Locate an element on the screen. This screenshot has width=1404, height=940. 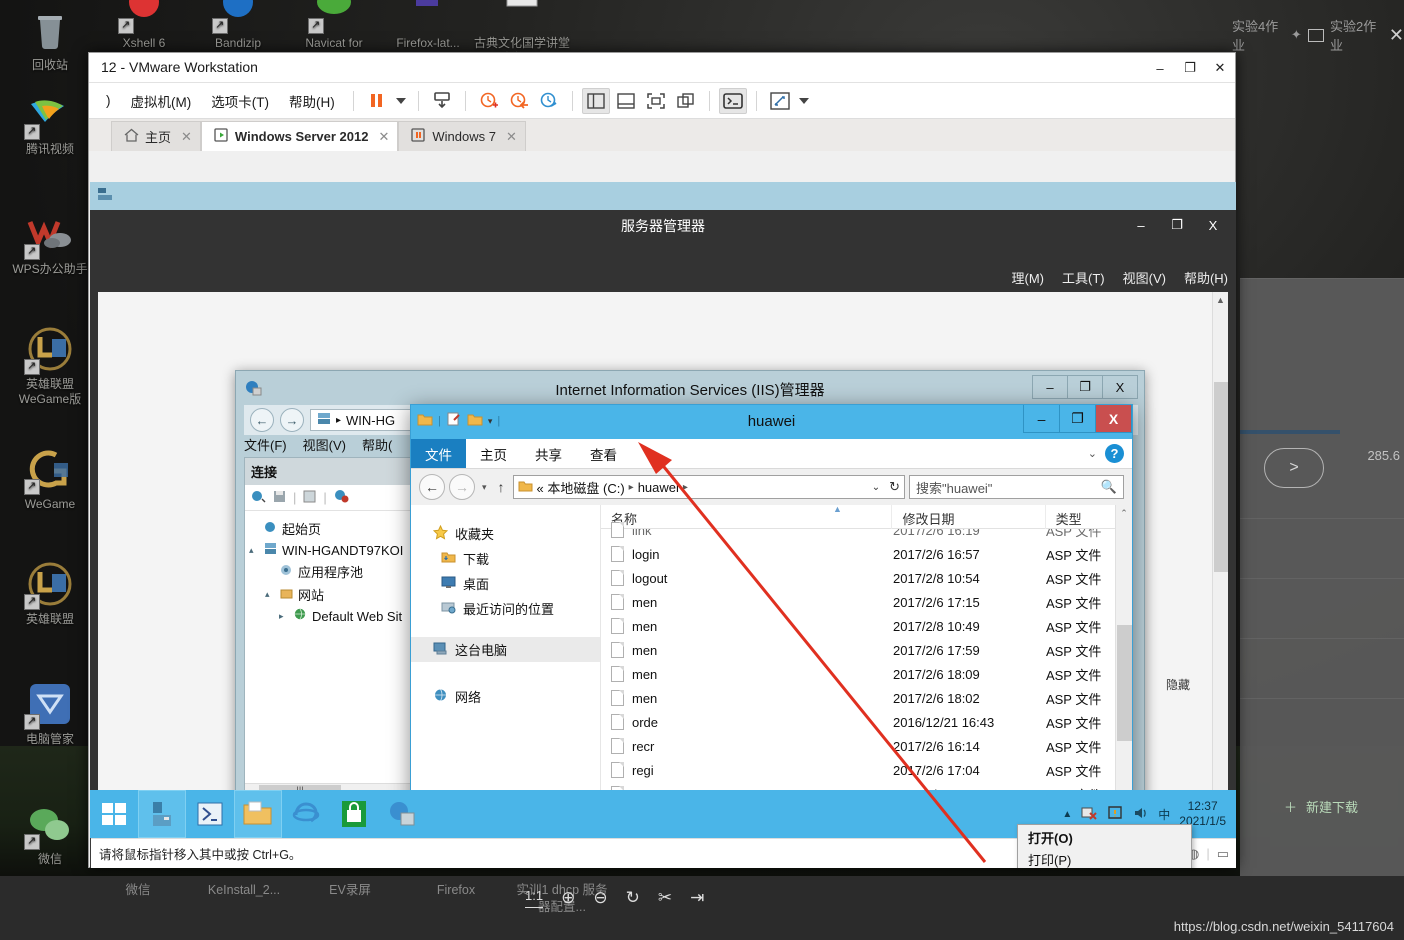
taskbar-iis-manager is located at coordinates (402, 814).